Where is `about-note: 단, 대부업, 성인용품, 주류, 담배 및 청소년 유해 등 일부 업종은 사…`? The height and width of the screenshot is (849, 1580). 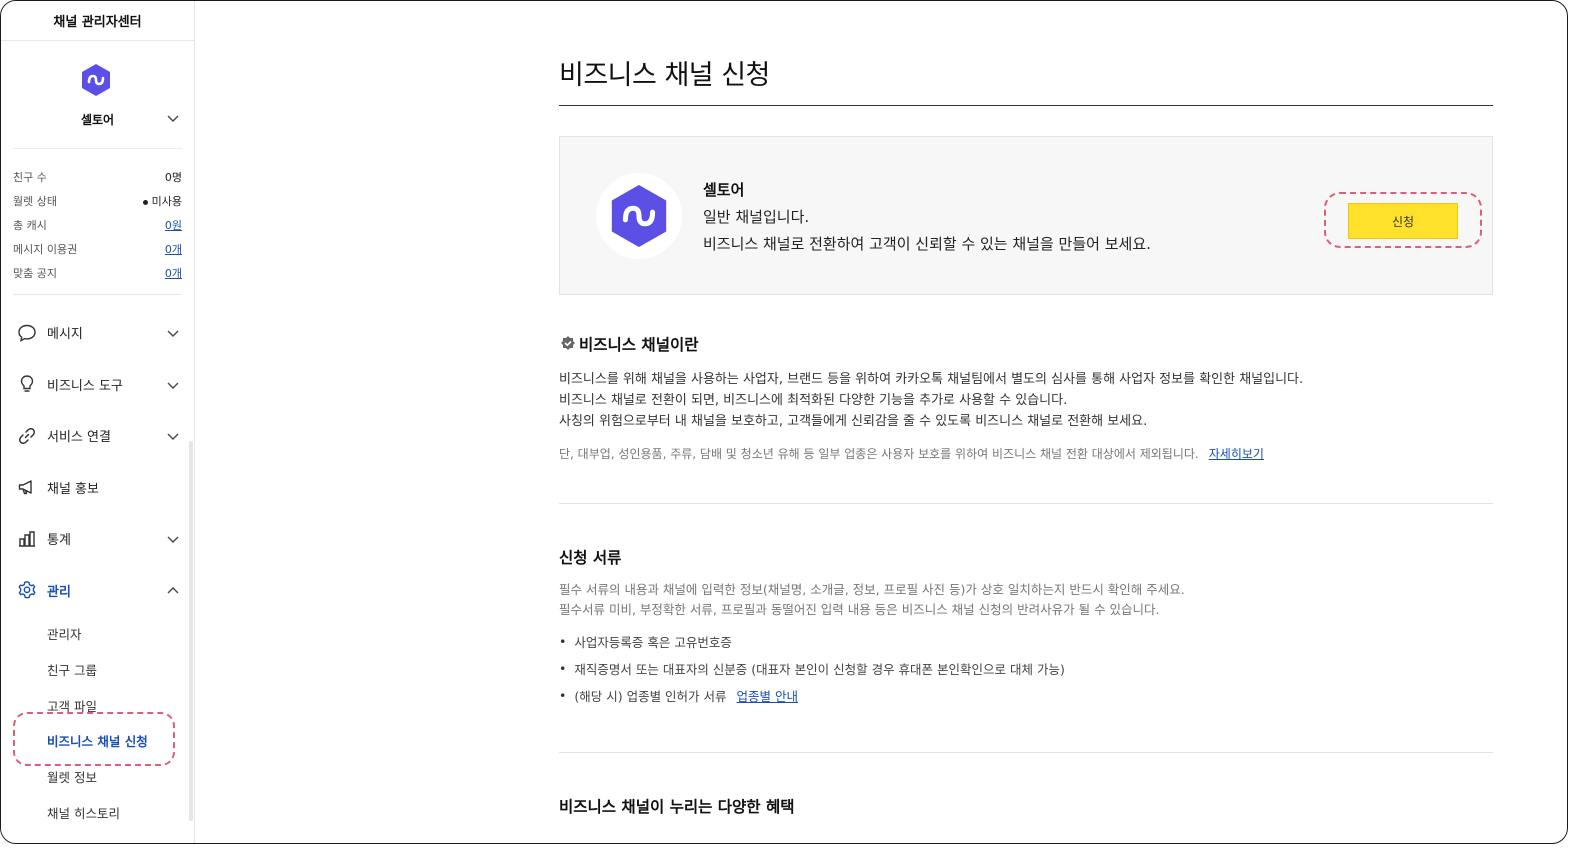
about-note: 단, 대부업, 성인용품, 주류, 담배 및 청소년 유해 등 일부 업종은 사… is located at coordinates (911, 453).